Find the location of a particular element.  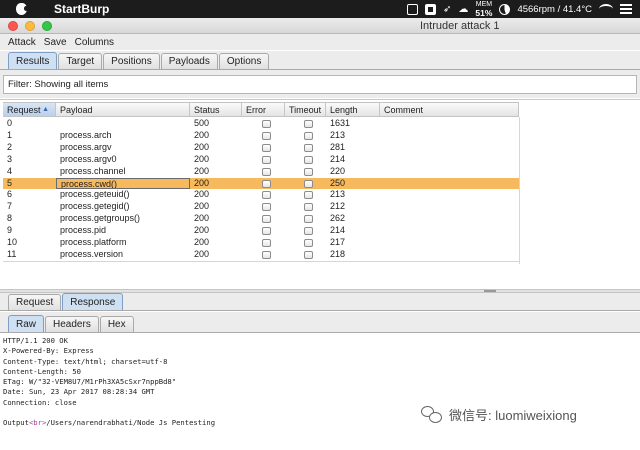

column-header-length: Length is located at coordinates (353, 109).